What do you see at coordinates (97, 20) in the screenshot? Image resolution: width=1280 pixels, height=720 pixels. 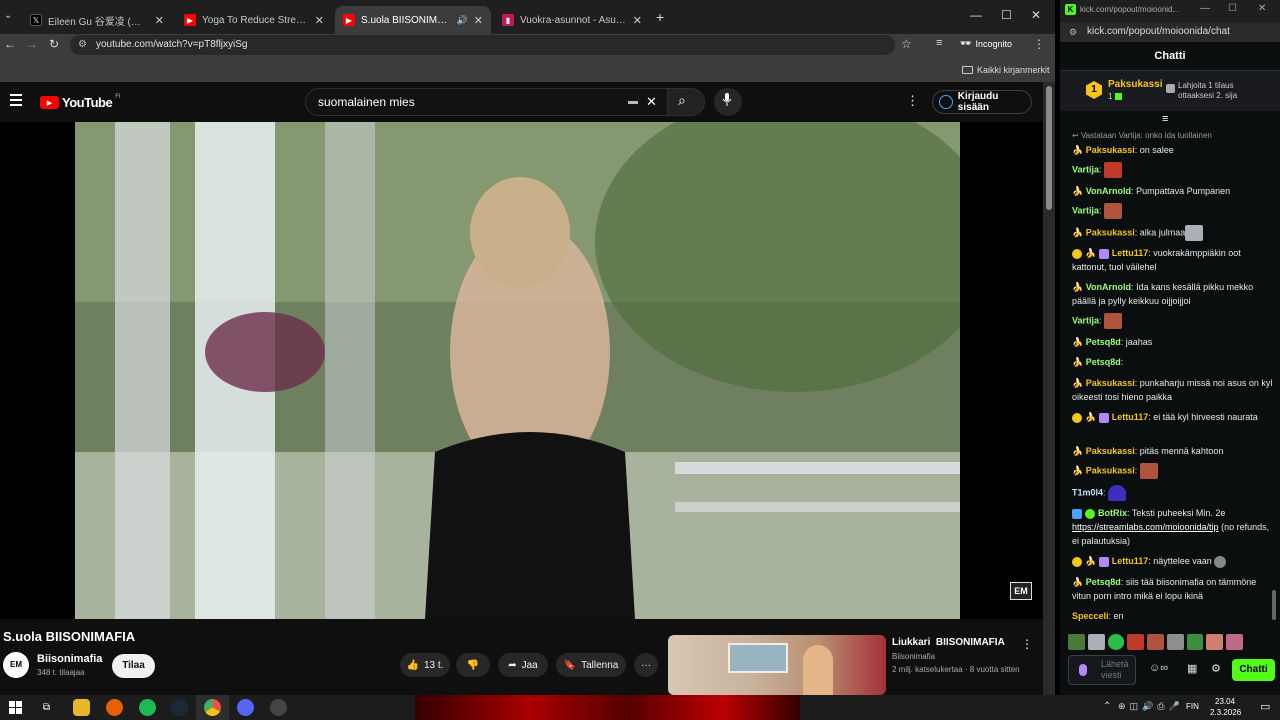 I see `tab-eileen-gu: 𝕏 Eileen Gu 谷爱凌 (@GoEileenGu ✕` at bounding box center [97, 20].